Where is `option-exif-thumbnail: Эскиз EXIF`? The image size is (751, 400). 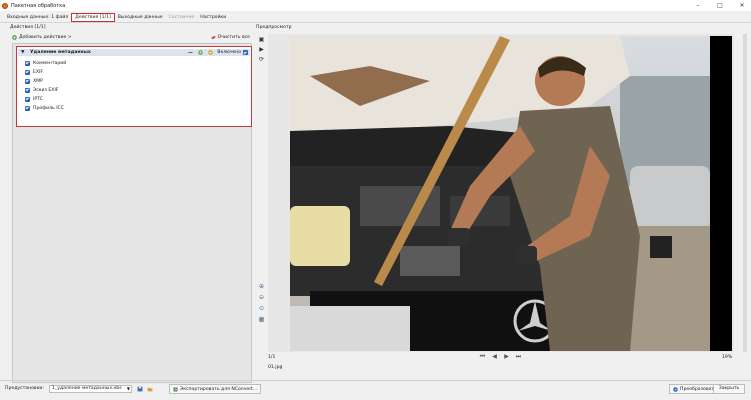 option-exif-thumbnail: Эскиз EXIF is located at coordinates (41, 90).